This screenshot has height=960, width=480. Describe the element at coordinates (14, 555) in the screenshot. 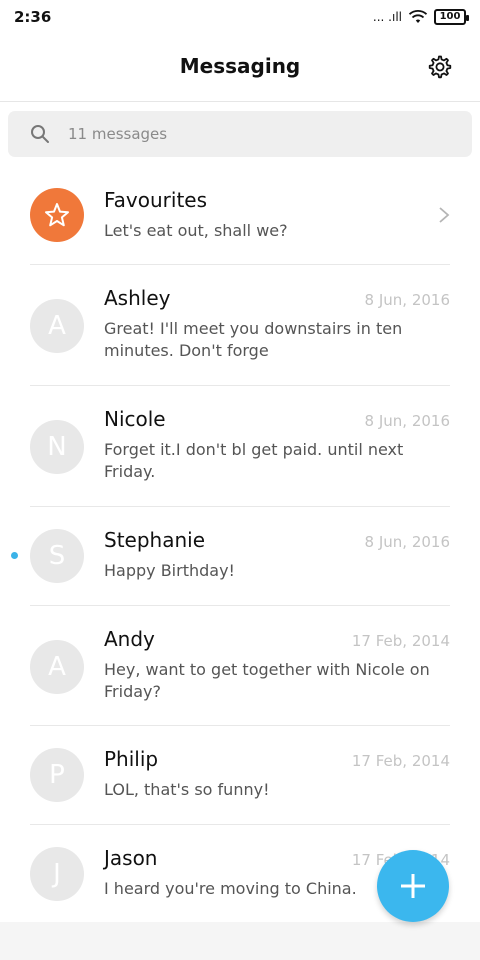

I see `unread-indicator` at that location.